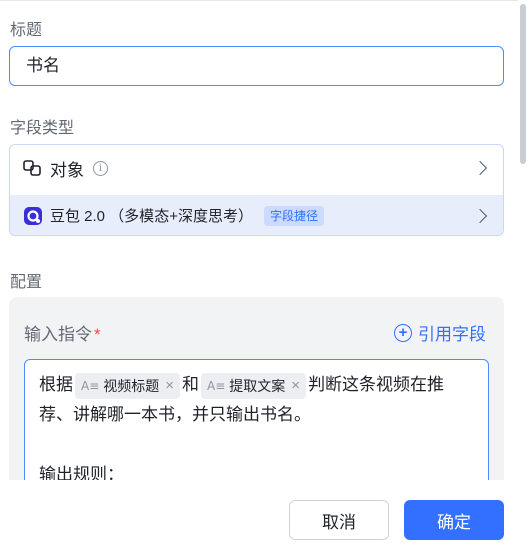 This screenshot has height=560, width=530. I want to click on object-label: 对象, so click(67, 170).